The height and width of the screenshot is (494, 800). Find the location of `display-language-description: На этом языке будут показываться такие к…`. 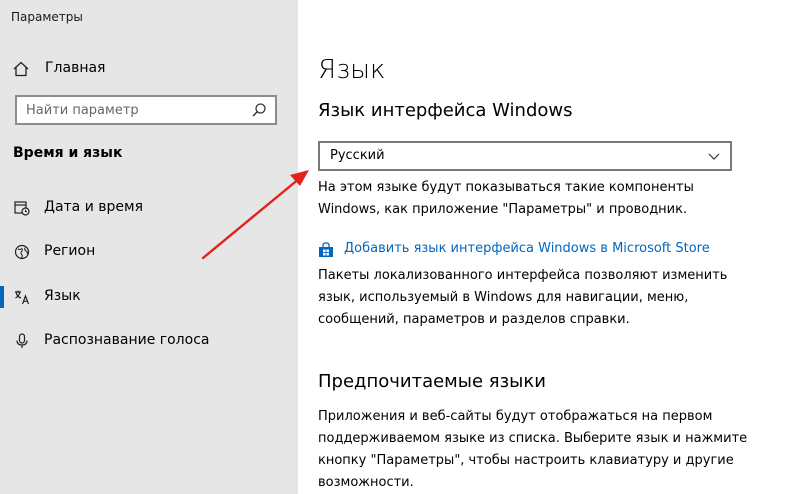

display-language-description: На этом языке будут показываться такие к… is located at coordinates (506, 198).